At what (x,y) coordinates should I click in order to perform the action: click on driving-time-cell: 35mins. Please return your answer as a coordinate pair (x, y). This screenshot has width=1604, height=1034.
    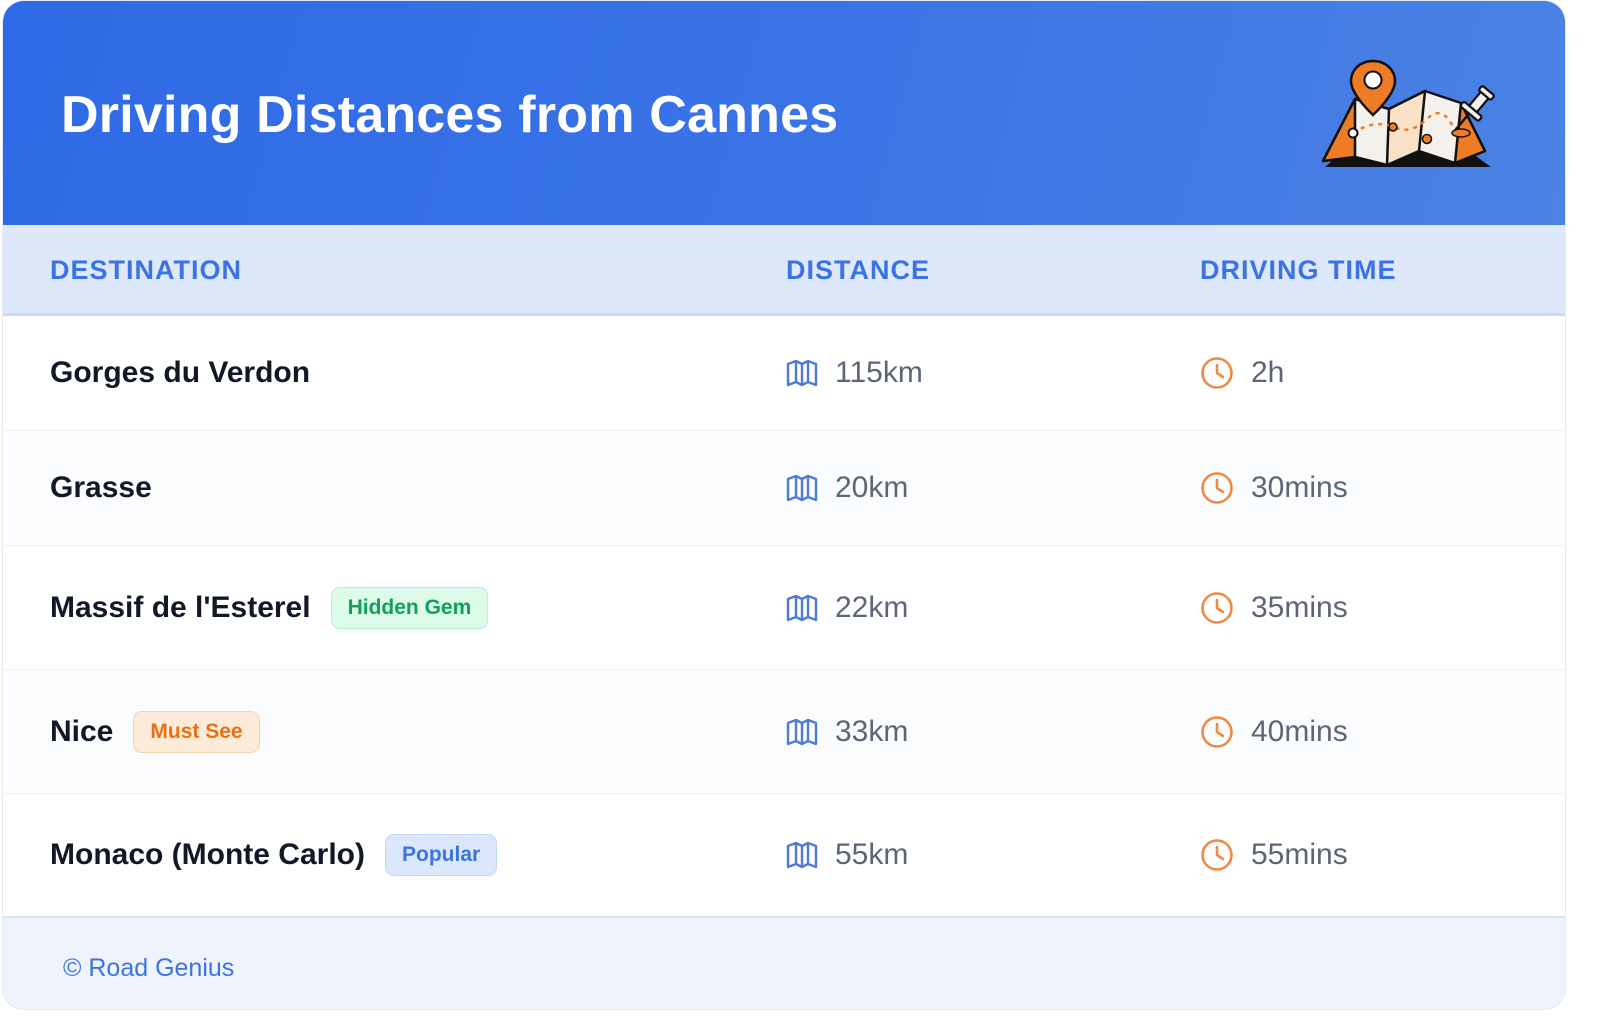
    Looking at the image, I should click on (1274, 608).